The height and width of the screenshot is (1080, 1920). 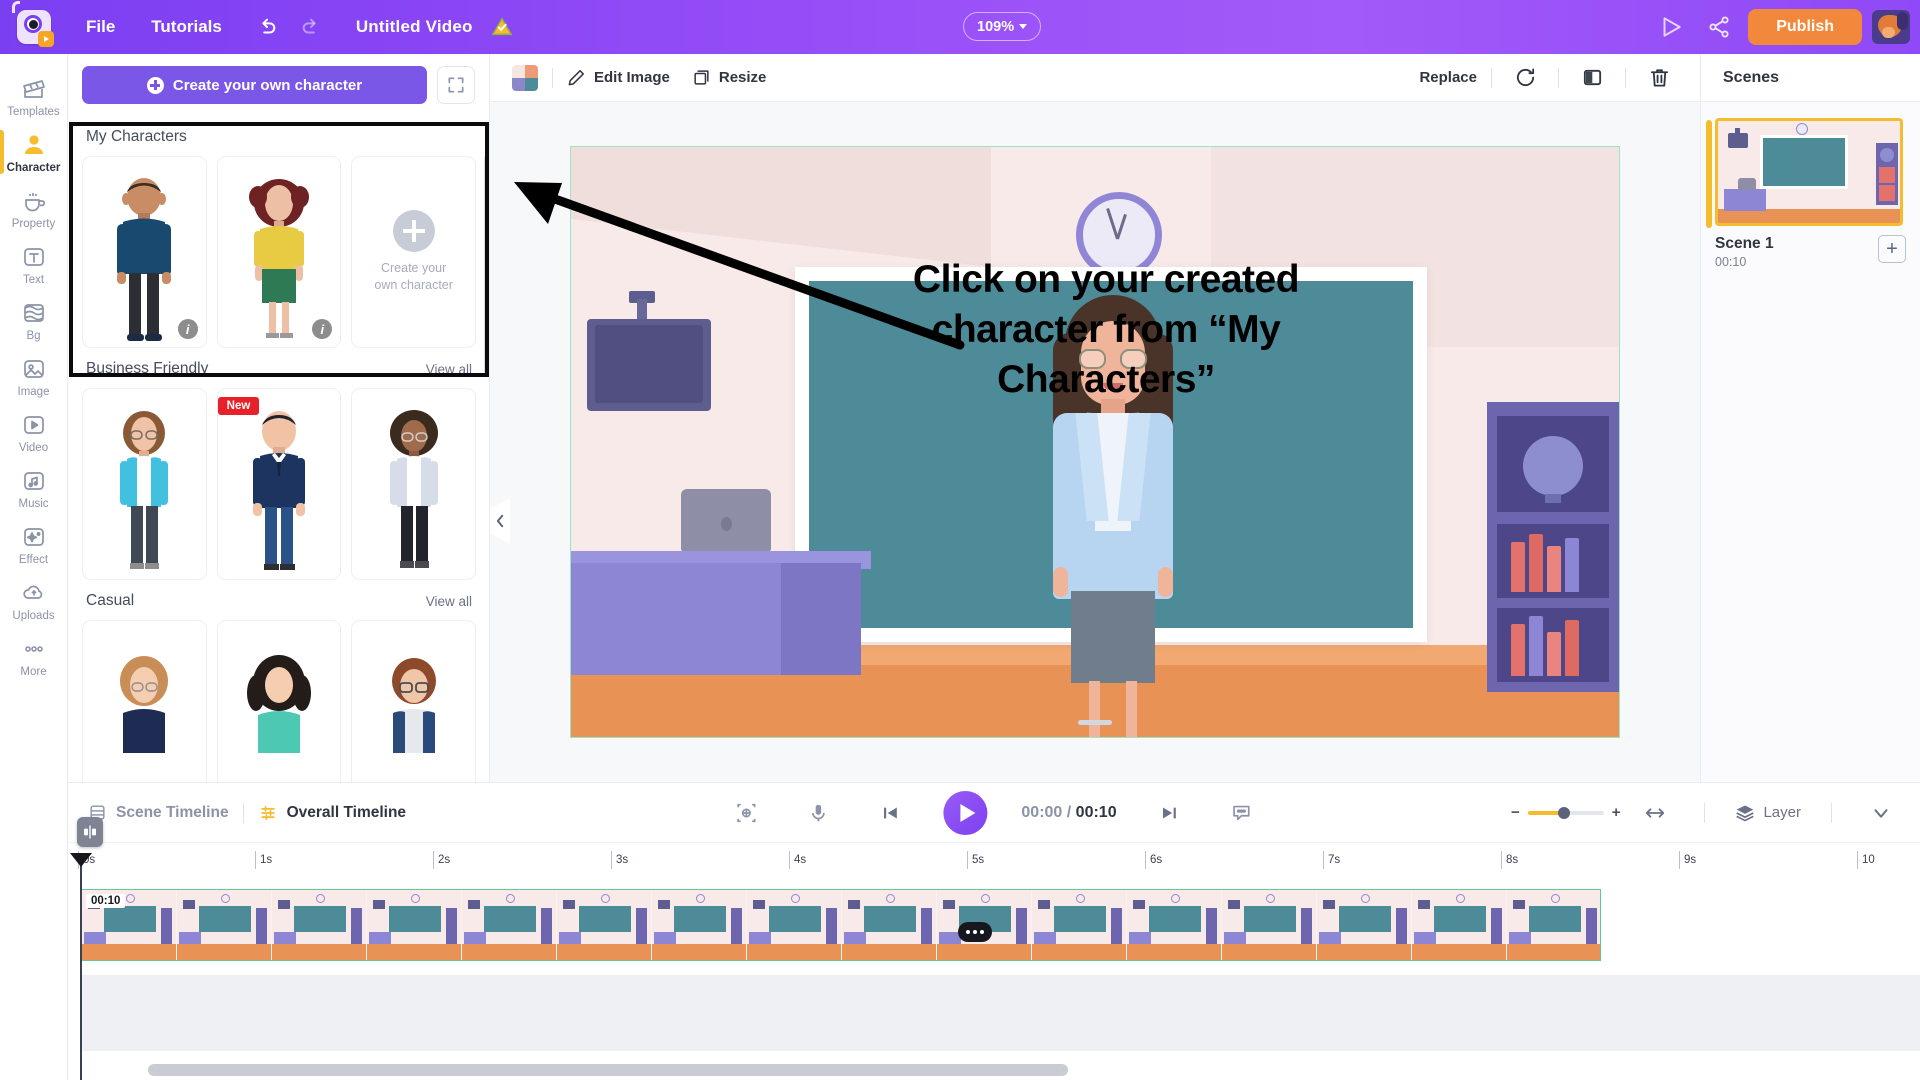 What do you see at coordinates (332, 813) in the screenshot?
I see `tab-overall-timeline: Overall Timeline` at bounding box center [332, 813].